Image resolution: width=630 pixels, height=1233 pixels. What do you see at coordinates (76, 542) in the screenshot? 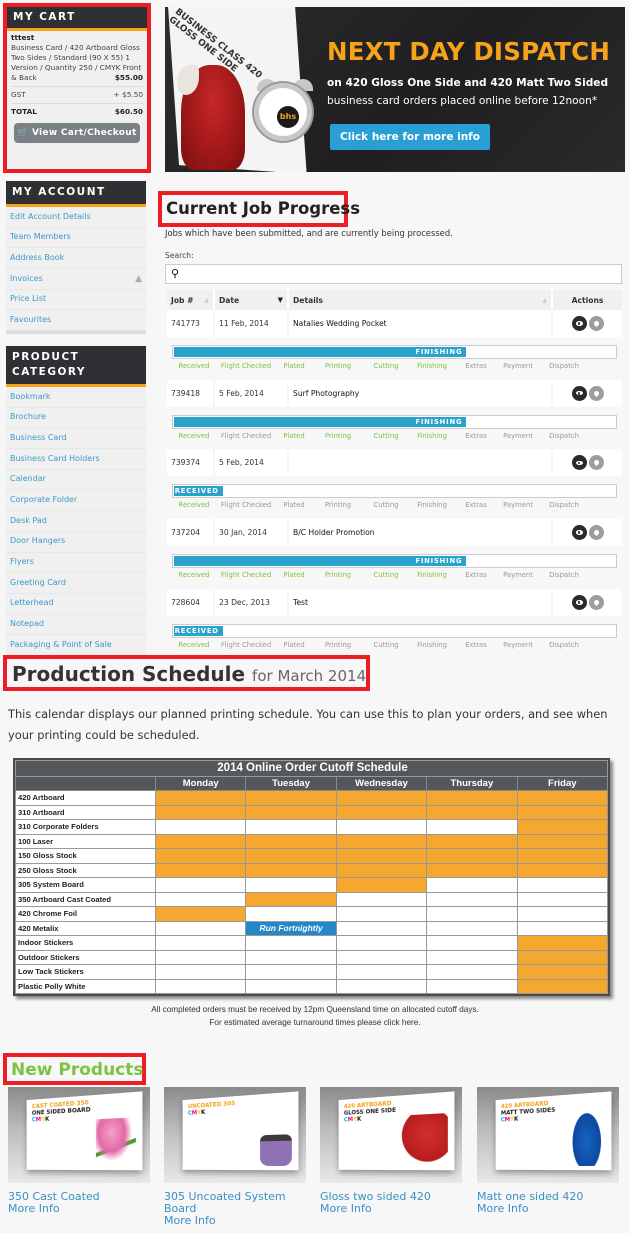
I see `category-link-door-hangers: Door Hangers` at bounding box center [76, 542].